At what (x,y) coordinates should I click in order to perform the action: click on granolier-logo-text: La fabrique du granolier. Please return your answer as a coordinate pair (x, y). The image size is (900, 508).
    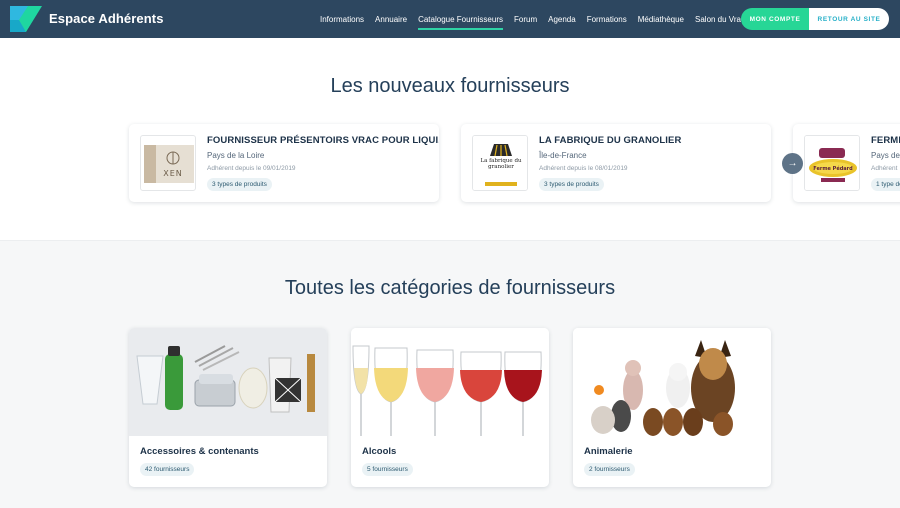
    Looking at the image, I should click on (501, 164).